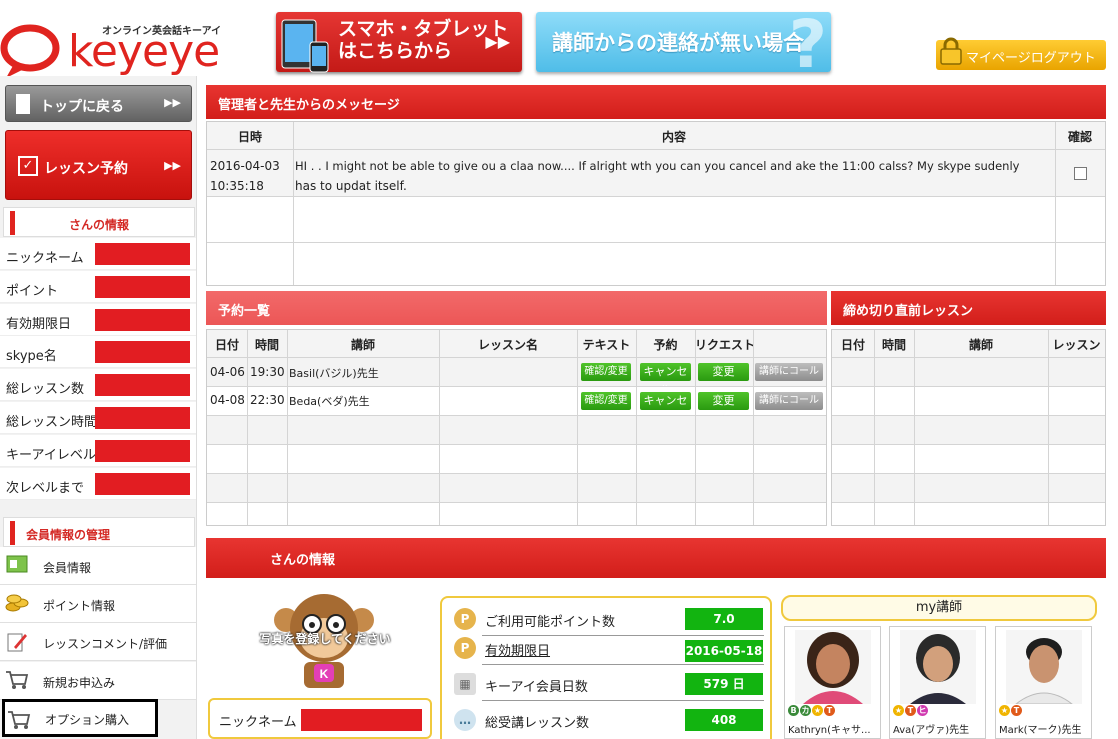 The image size is (1118, 739). What do you see at coordinates (17, 604) in the screenshot?
I see `coins-icon` at bounding box center [17, 604].